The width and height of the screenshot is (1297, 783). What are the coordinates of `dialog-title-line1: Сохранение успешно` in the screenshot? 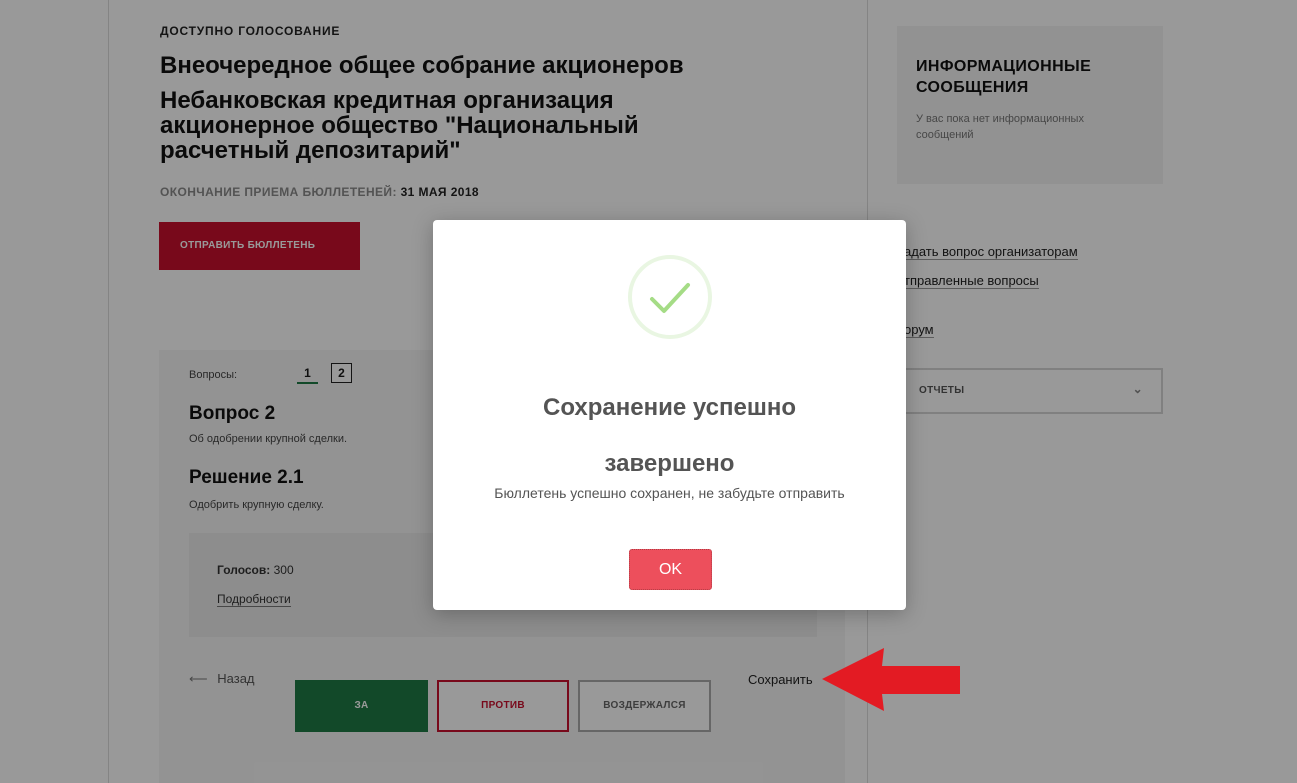 It's located at (669, 407).